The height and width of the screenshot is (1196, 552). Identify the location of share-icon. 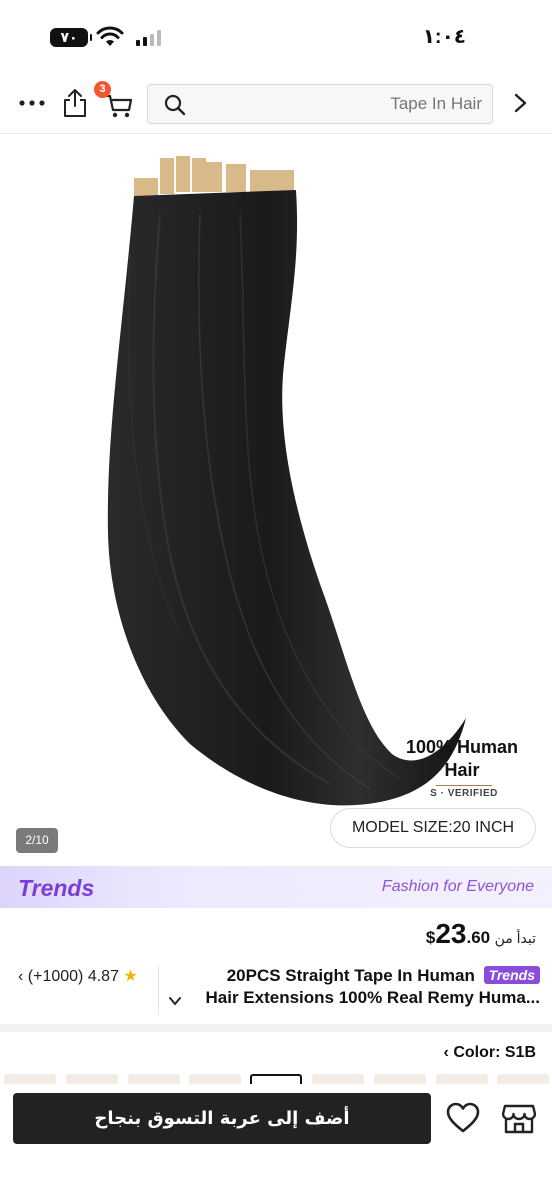
(75, 103).